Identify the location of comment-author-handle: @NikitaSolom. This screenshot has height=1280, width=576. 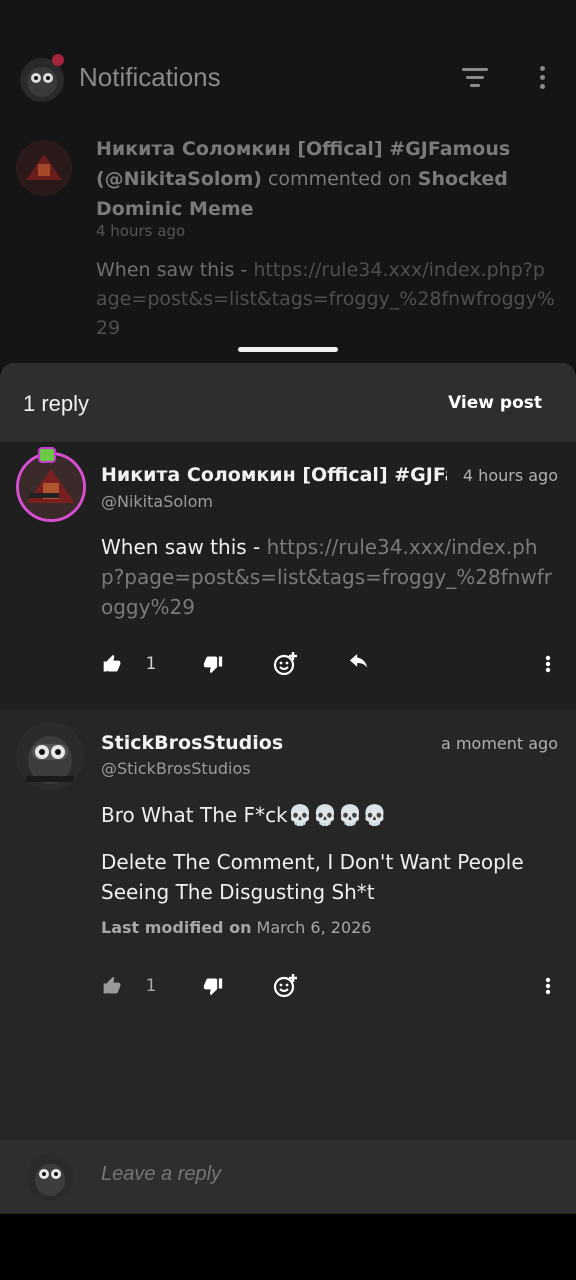
(157, 501).